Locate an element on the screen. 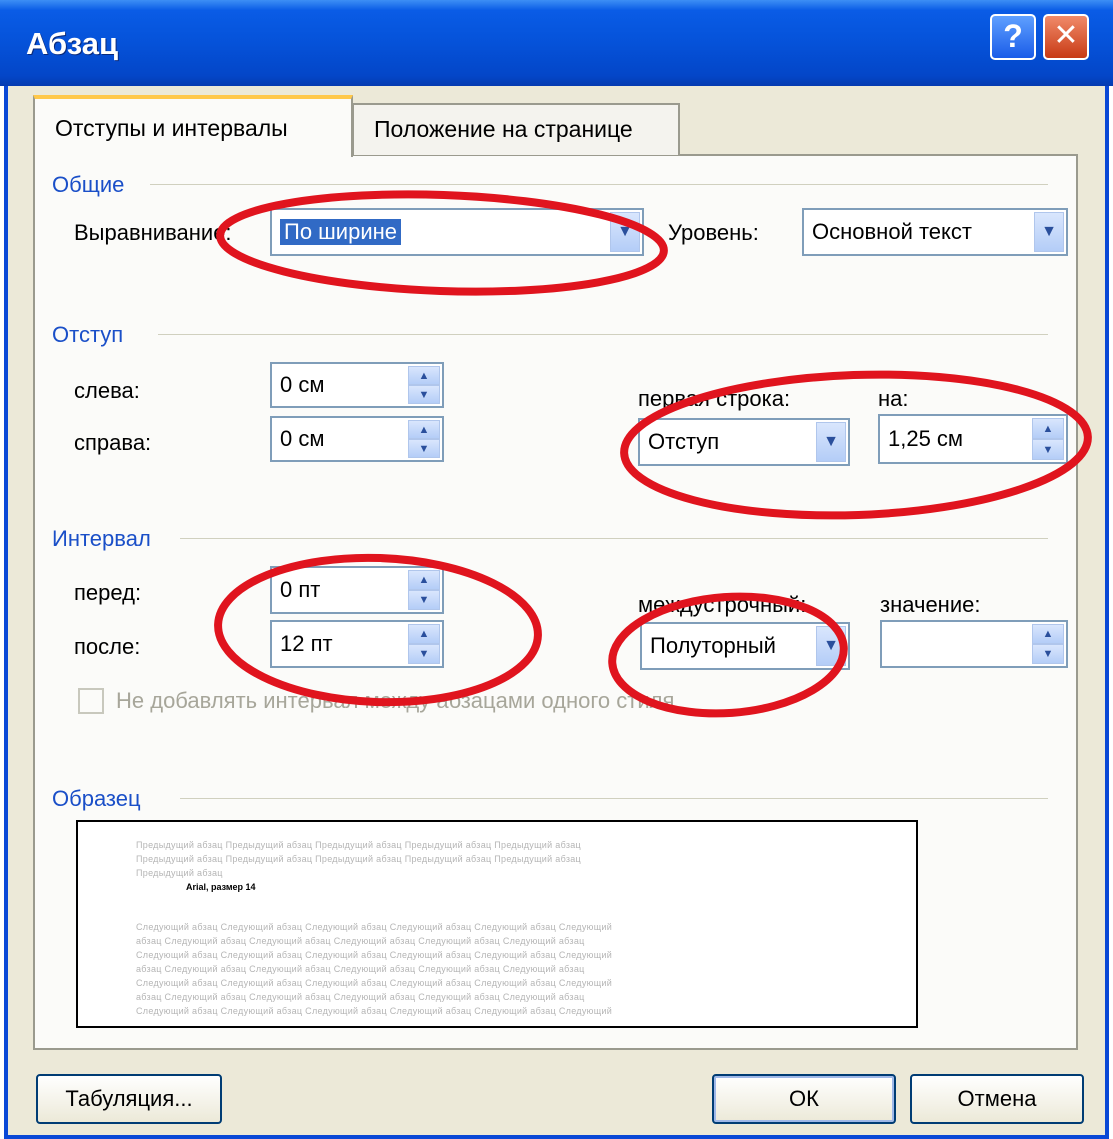 This screenshot has width=1113, height=1139. level-value: Основной текст is located at coordinates (892, 231).